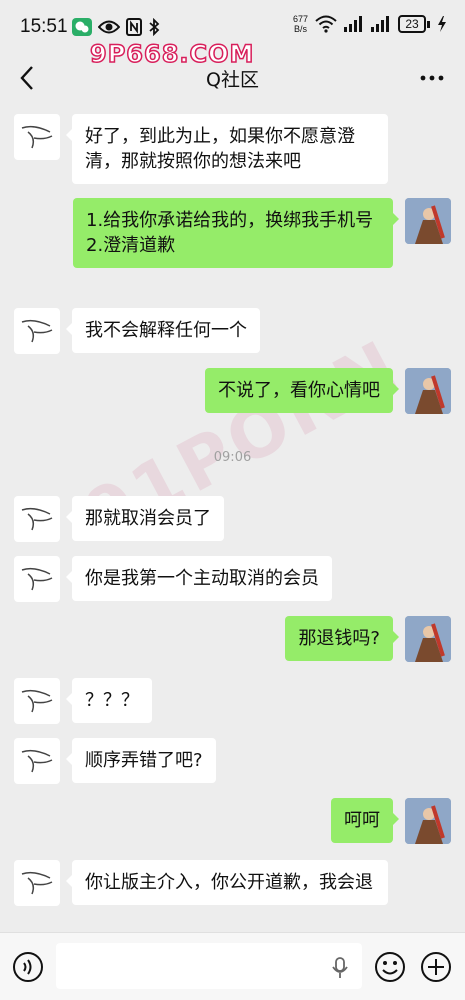  I want to click on message-received: 我不会解释任何一个, so click(137, 331).